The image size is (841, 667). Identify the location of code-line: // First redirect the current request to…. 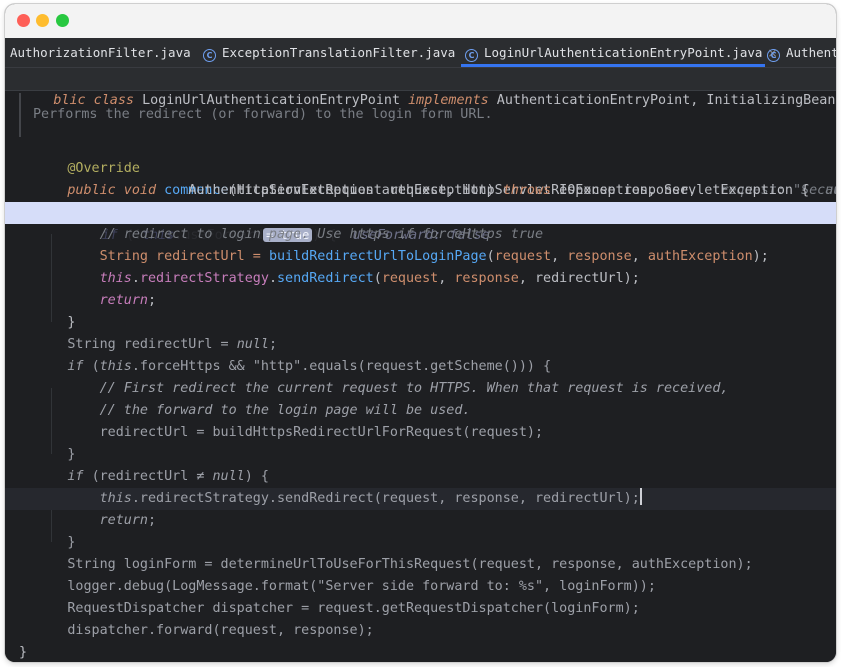
(414, 388).